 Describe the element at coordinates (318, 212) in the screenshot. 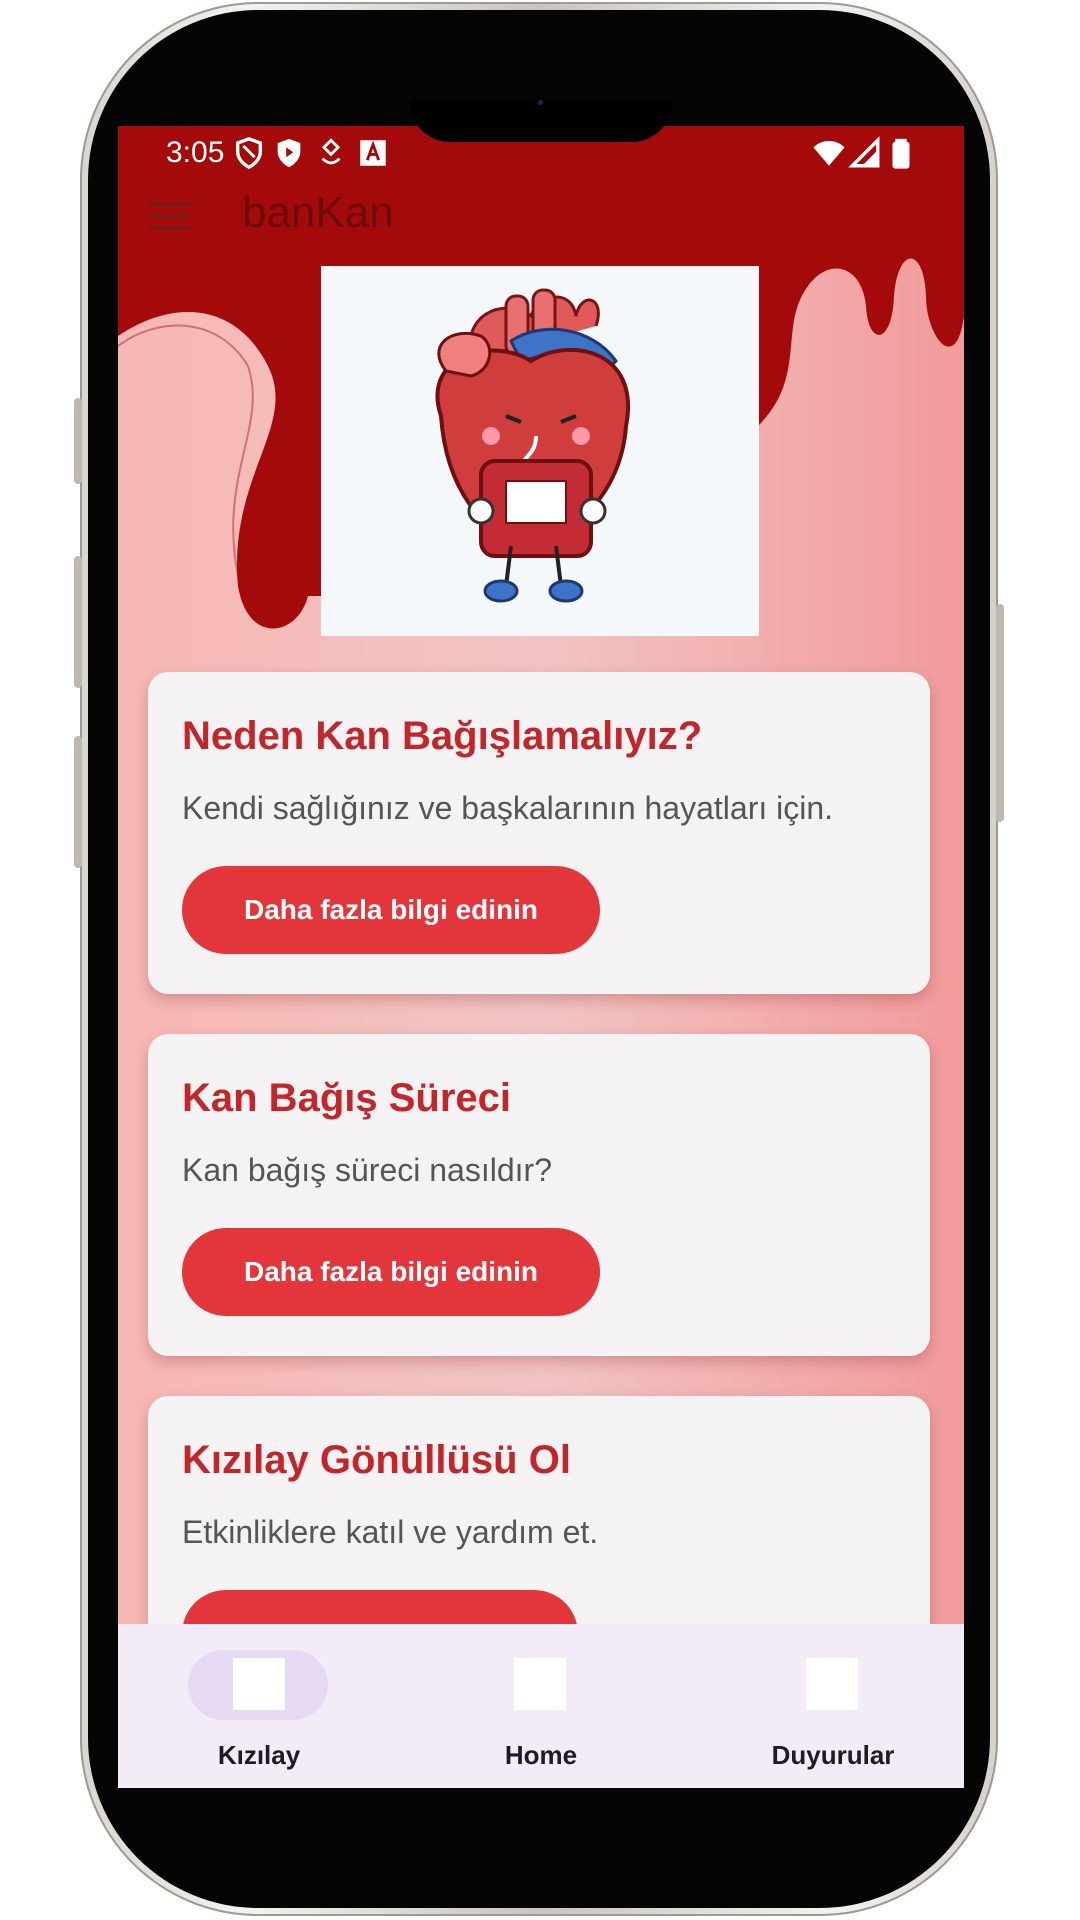

I see `app-title: banKan` at that location.